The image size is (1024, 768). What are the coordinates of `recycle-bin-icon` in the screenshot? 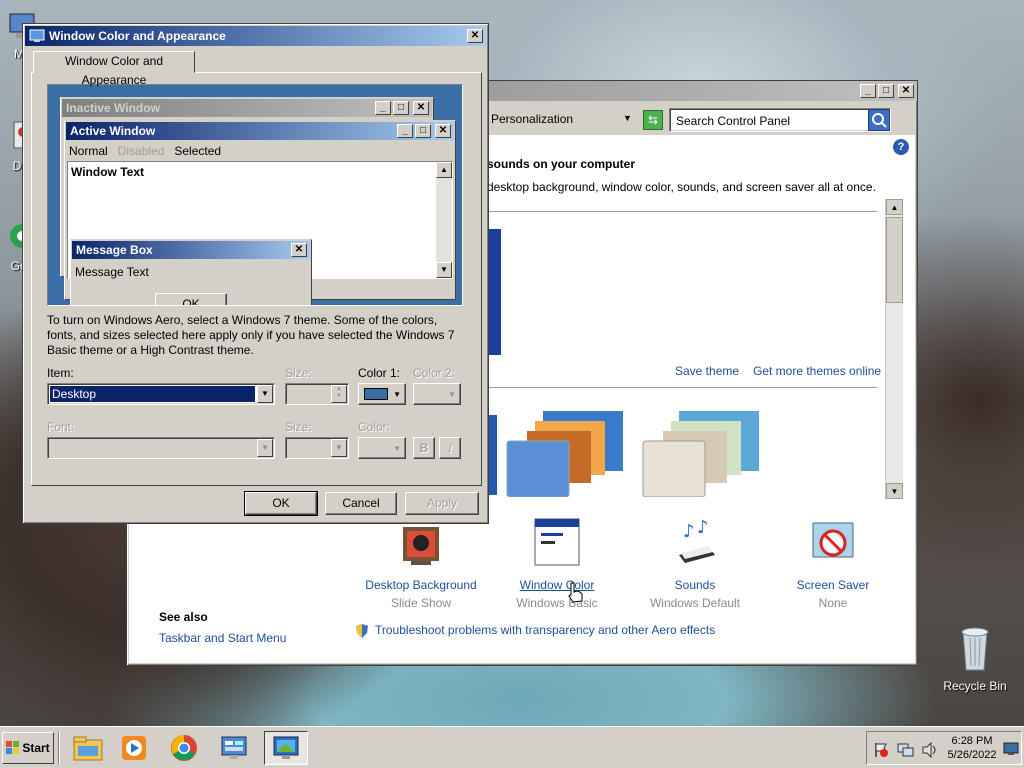 It's located at (975, 649).